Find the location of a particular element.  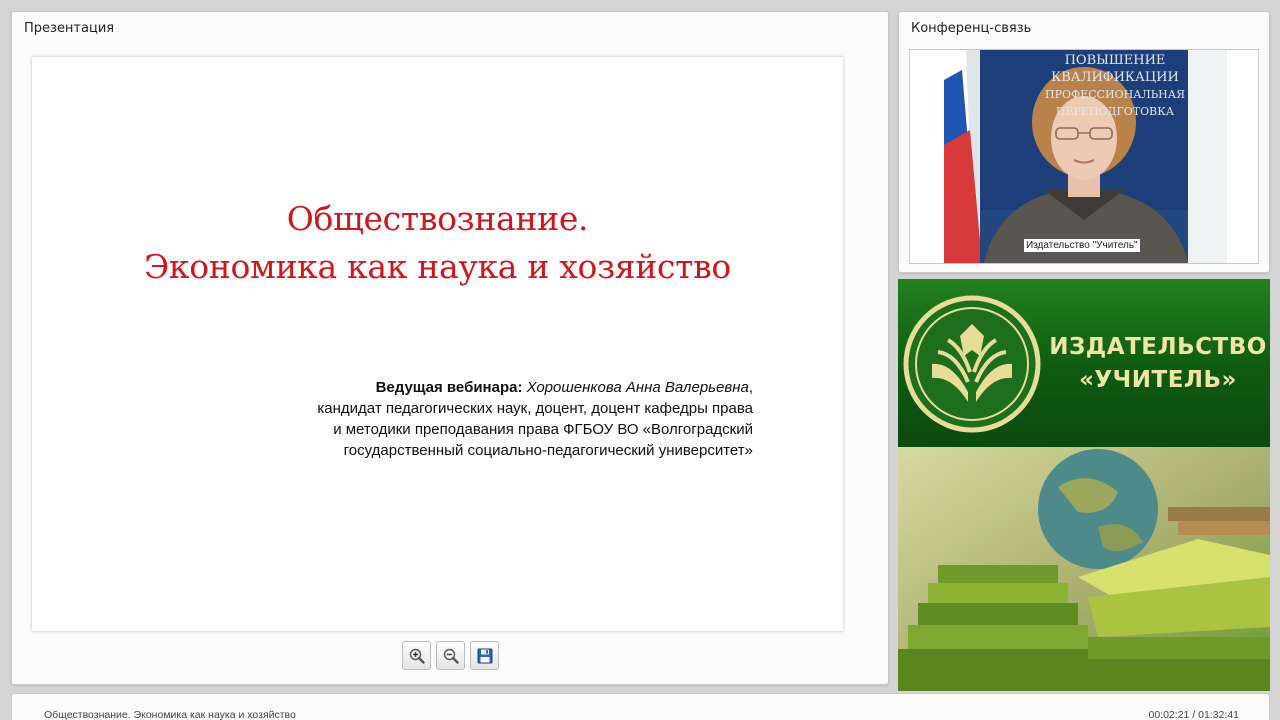

publisher-name-line-1: ИЗДАТЕЛЬСТВО is located at coordinates (1158, 347).